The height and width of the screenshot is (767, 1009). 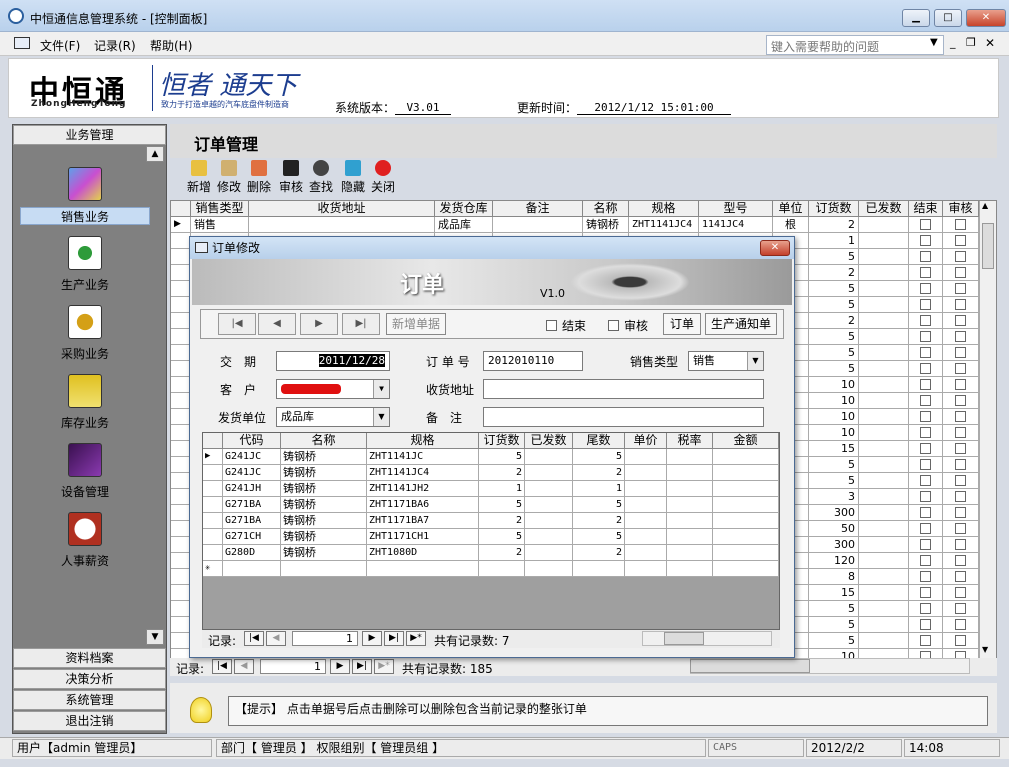 I want to click on col-amount: 金额, so click(x=746, y=441).